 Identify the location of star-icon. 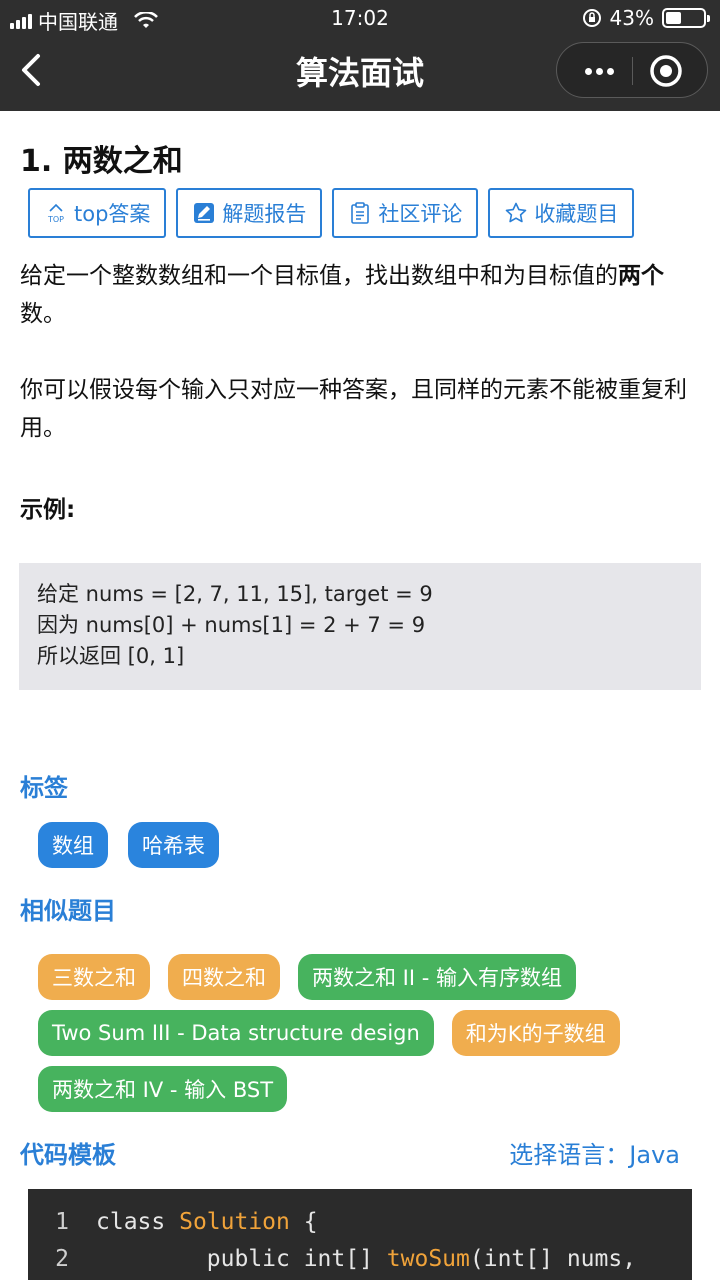
(516, 212).